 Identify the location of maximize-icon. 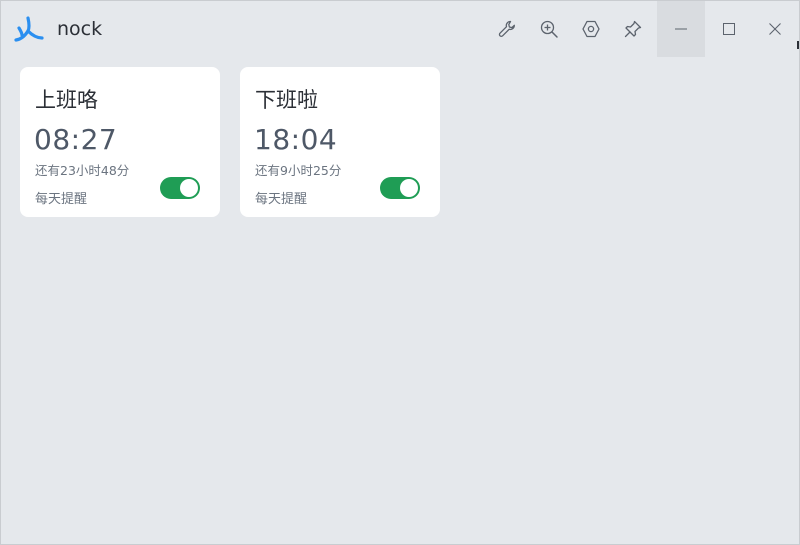
(729, 29).